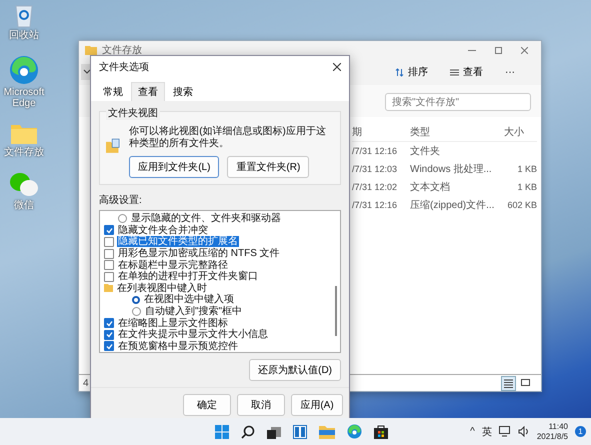 The image size is (591, 445). I want to click on sort-arrows-icon, so click(399, 72).